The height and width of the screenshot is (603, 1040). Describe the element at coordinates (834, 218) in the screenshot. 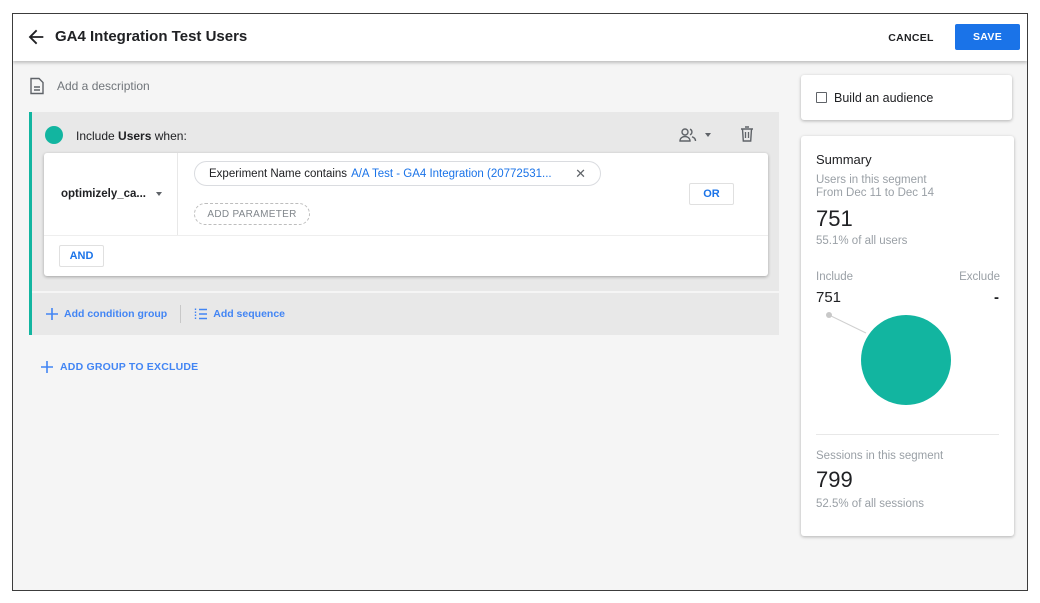

I see `users-count: 751` at that location.